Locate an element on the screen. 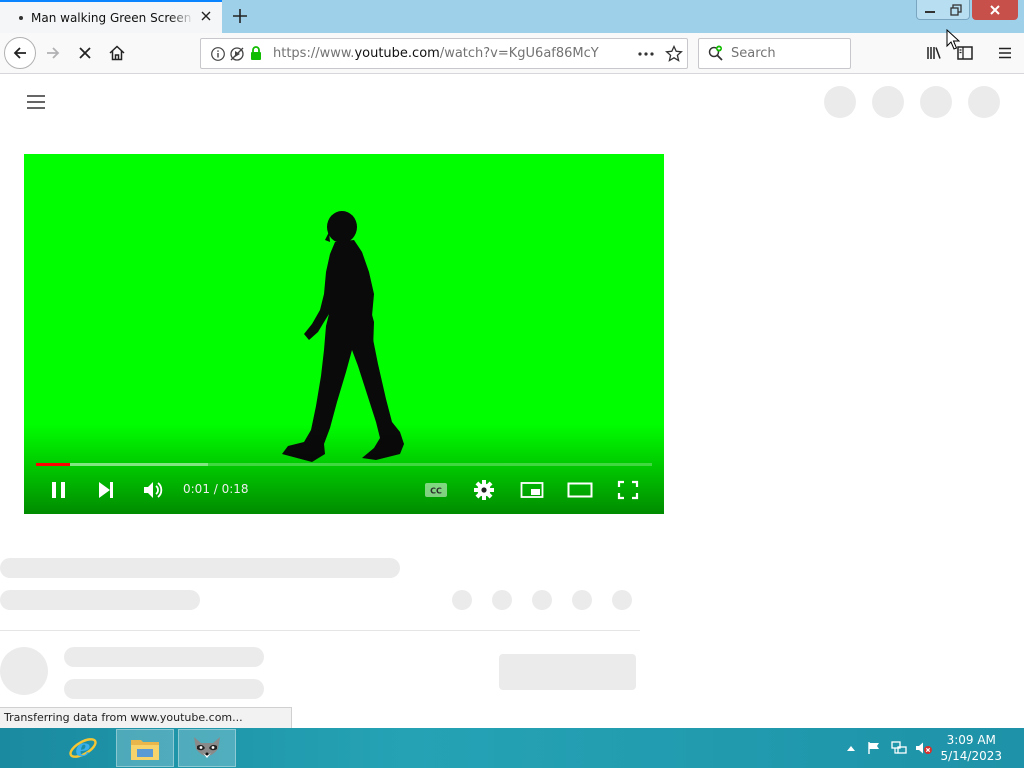 The image size is (1024, 768). gear-icon is located at coordinates (484, 490).